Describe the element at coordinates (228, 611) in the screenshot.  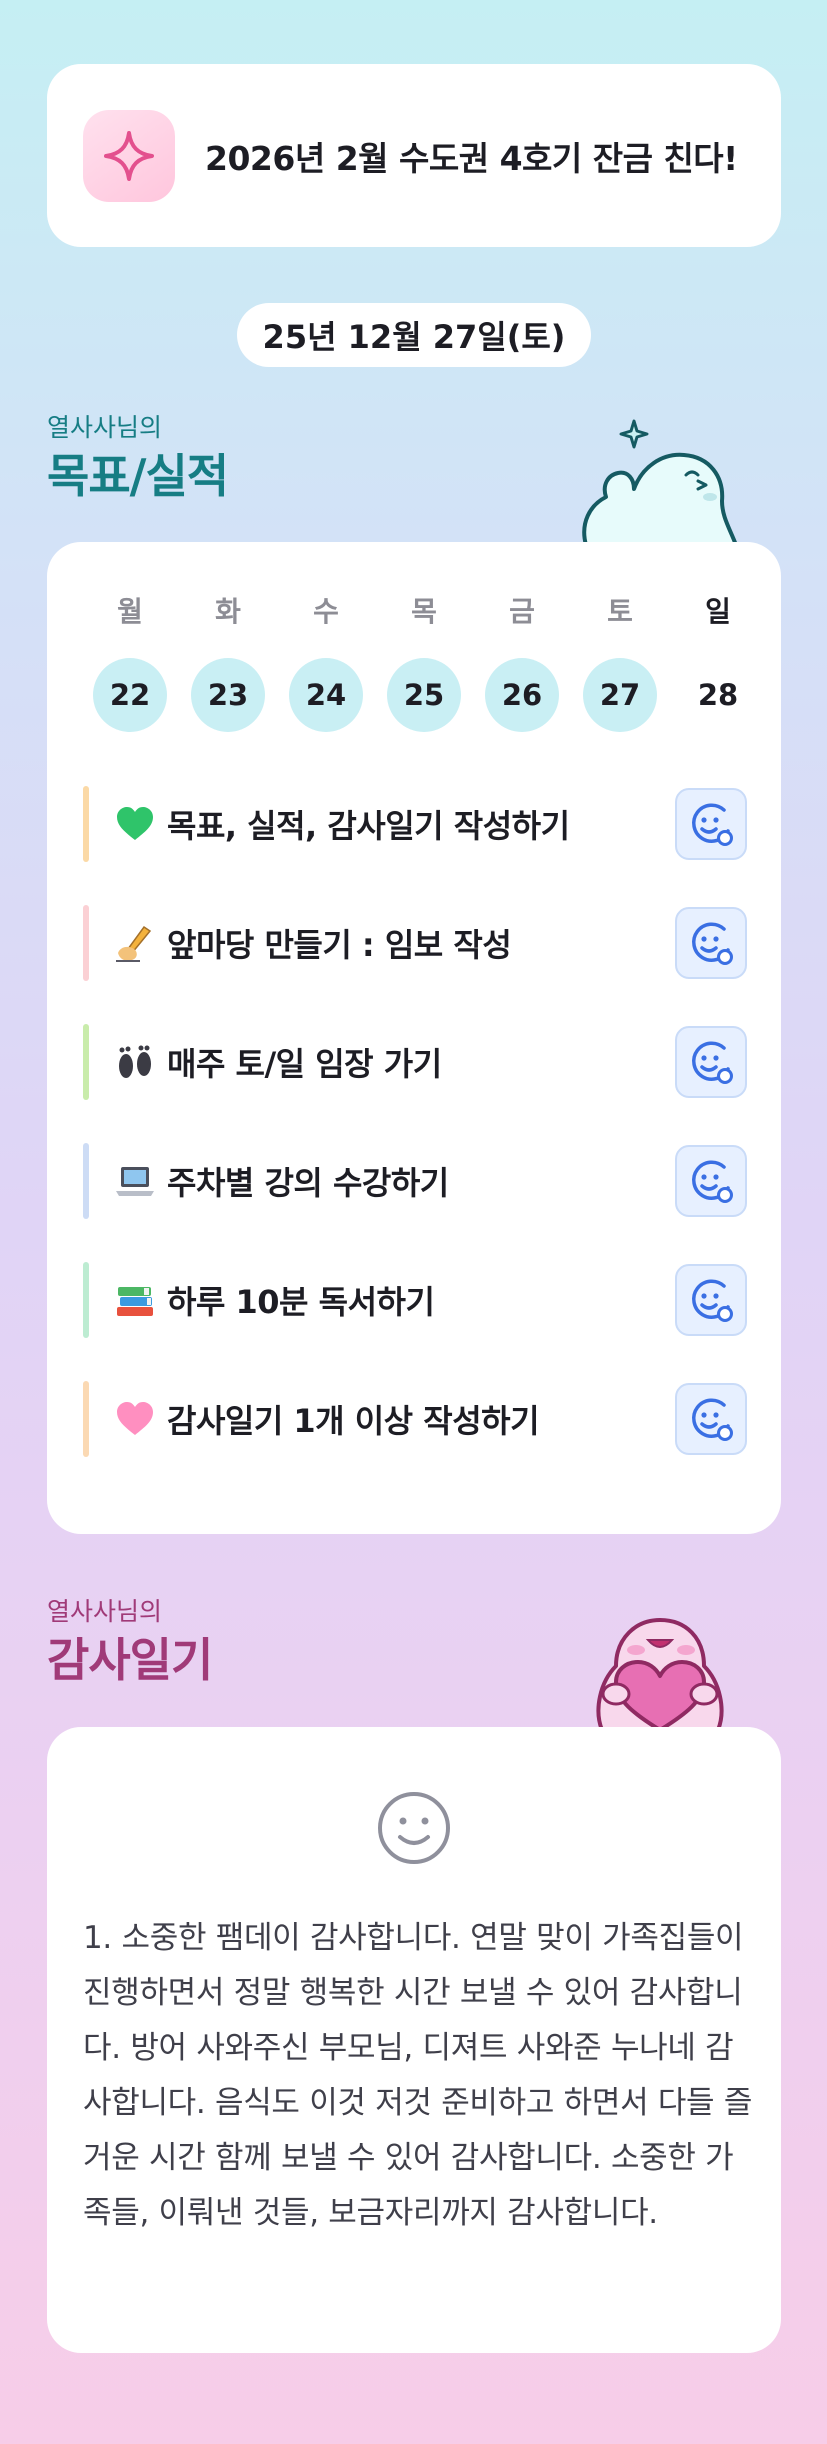
I see `day-name: 화` at that location.